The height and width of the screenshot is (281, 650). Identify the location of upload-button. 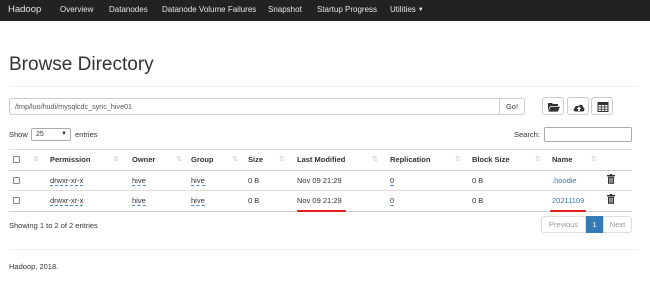
(578, 106).